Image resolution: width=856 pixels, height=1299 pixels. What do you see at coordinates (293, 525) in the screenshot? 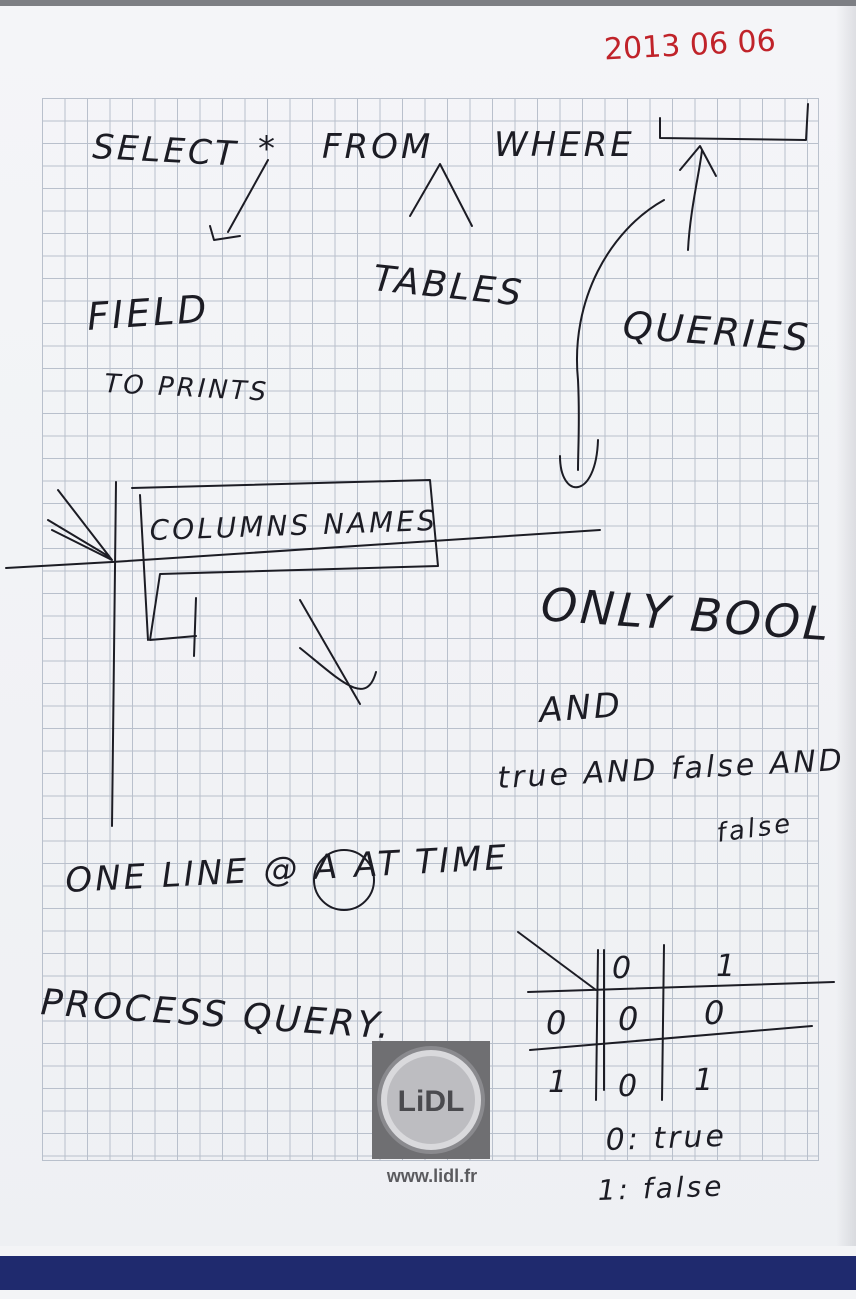
I see `label-column-names: COLUMNS NAMES` at bounding box center [293, 525].